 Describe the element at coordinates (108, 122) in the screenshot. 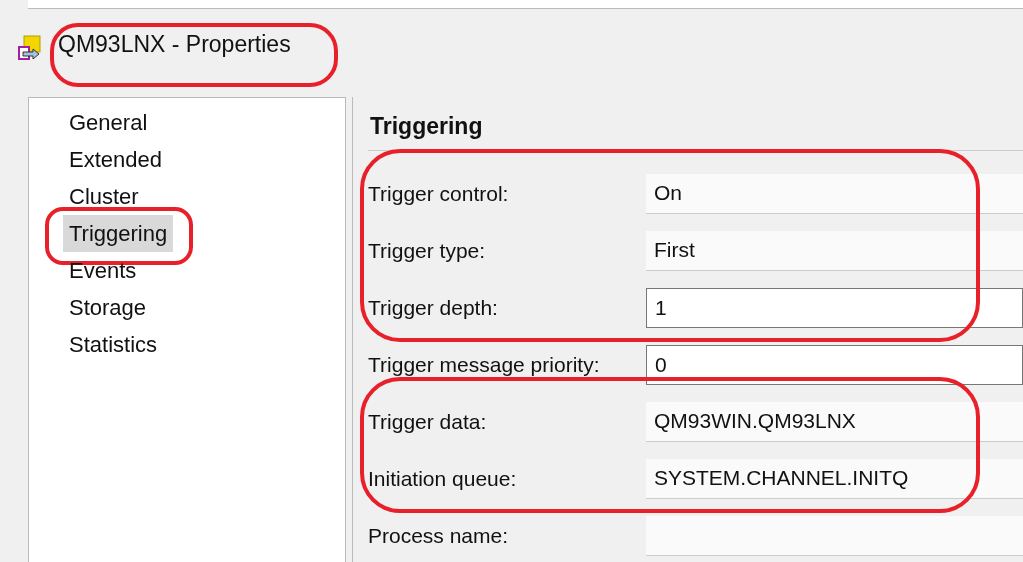

I see `sidebar-item: General` at that location.